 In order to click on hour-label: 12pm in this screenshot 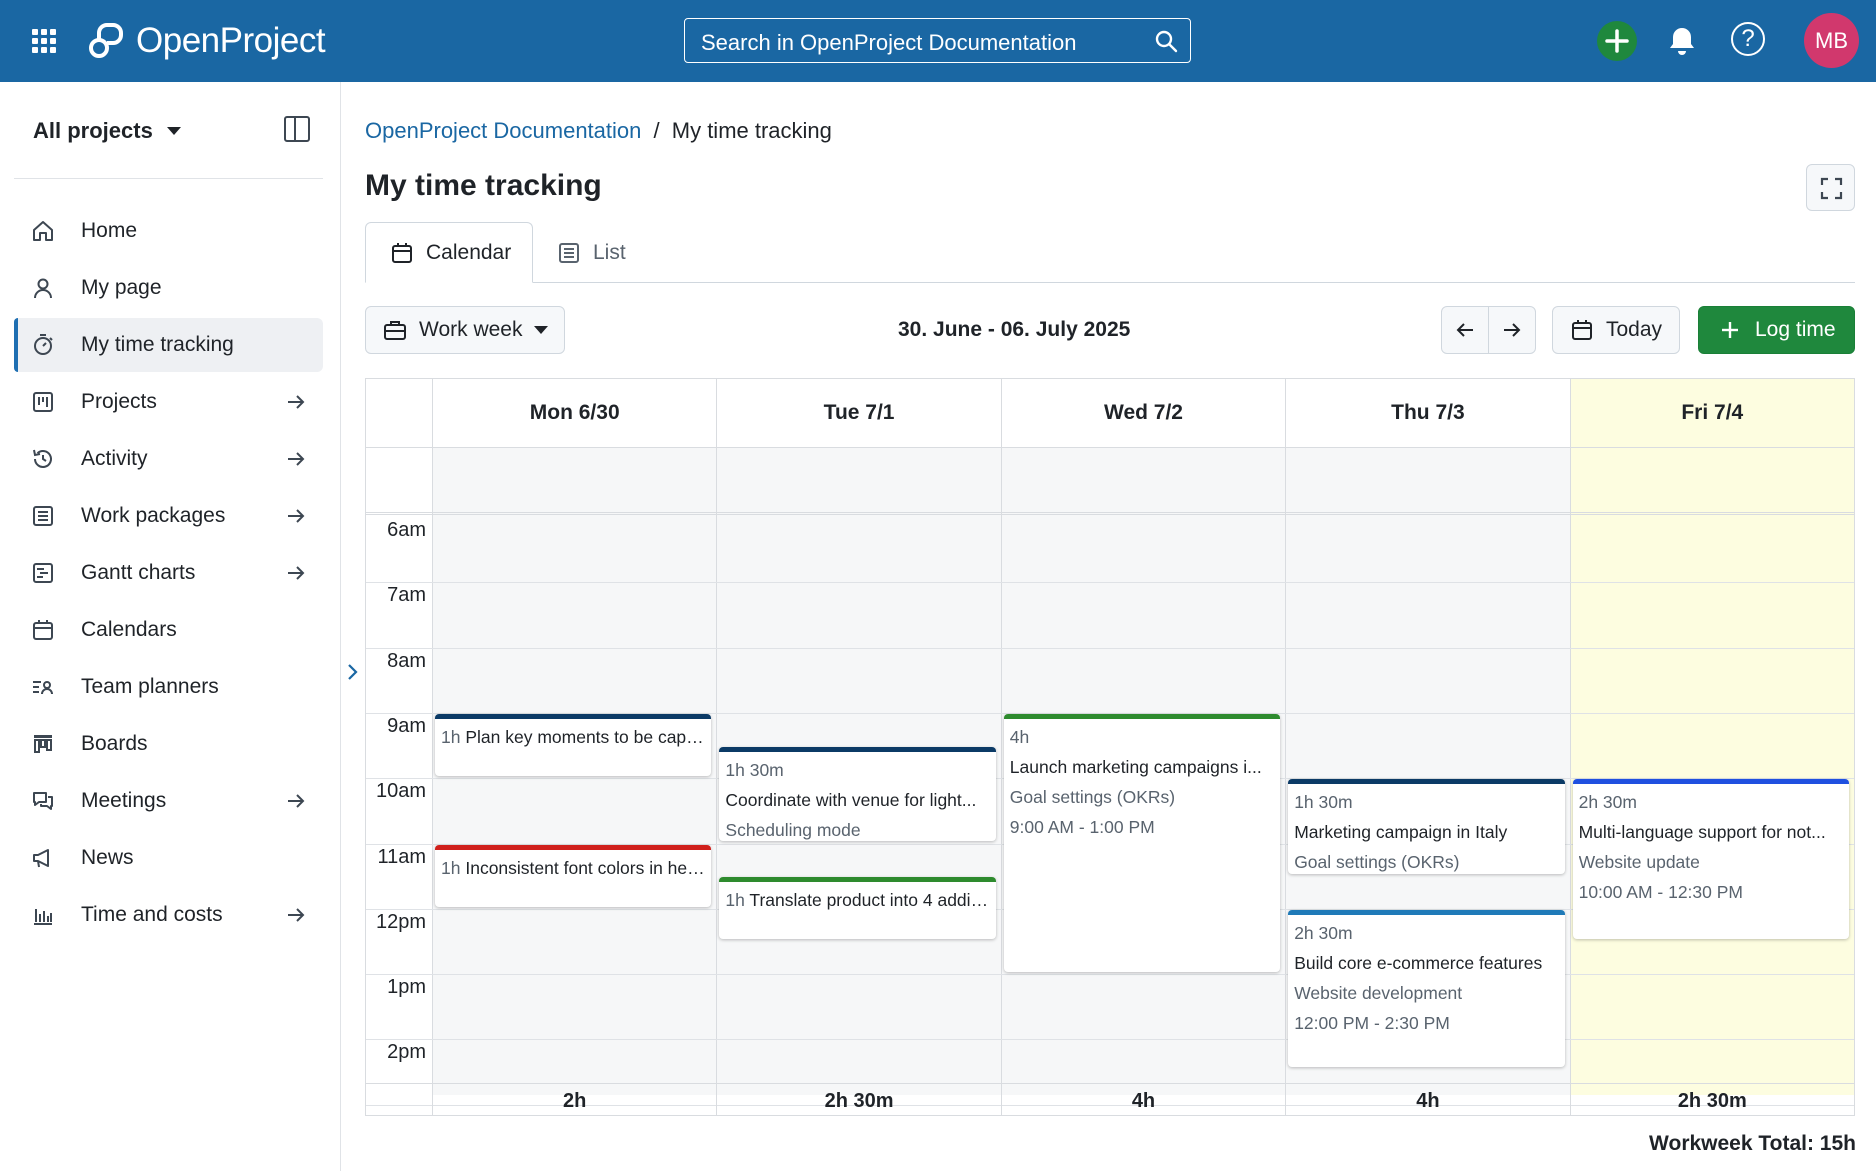, I will do `click(400, 921)`.